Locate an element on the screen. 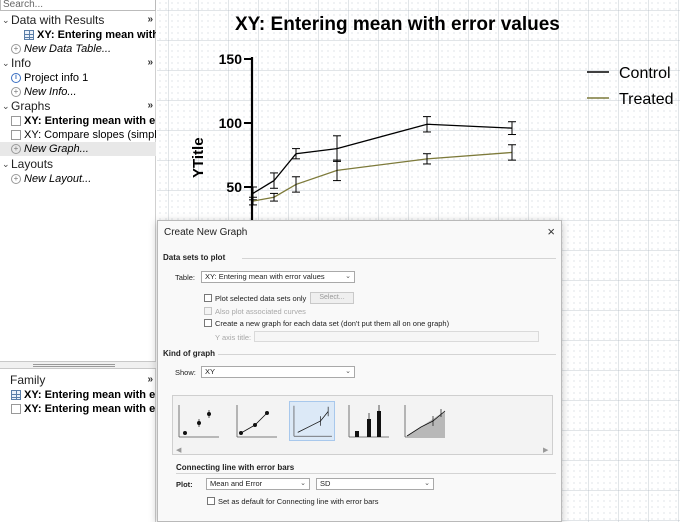 The height and width of the screenshot is (522, 680). nav-item-project-info: i Project info 1 is located at coordinates (78, 78).